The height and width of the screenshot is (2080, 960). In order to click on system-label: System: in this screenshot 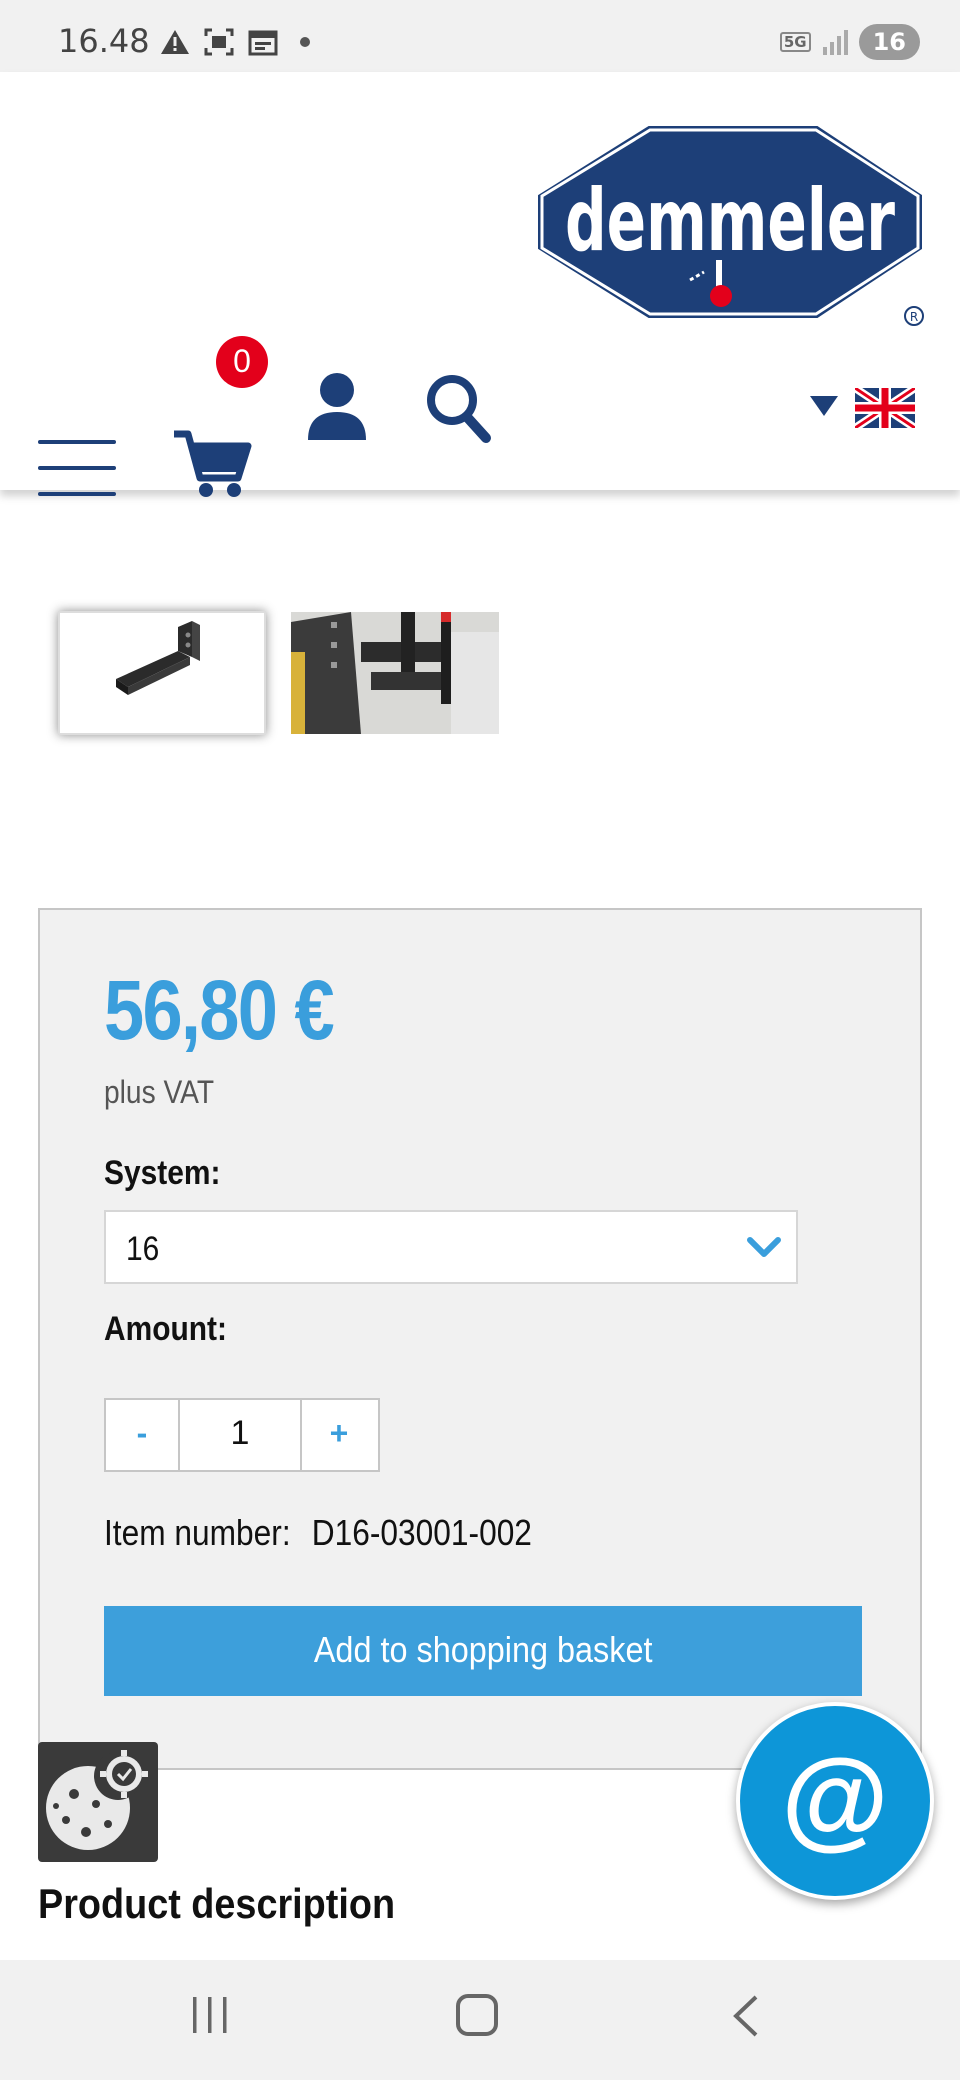, I will do `click(162, 1173)`.